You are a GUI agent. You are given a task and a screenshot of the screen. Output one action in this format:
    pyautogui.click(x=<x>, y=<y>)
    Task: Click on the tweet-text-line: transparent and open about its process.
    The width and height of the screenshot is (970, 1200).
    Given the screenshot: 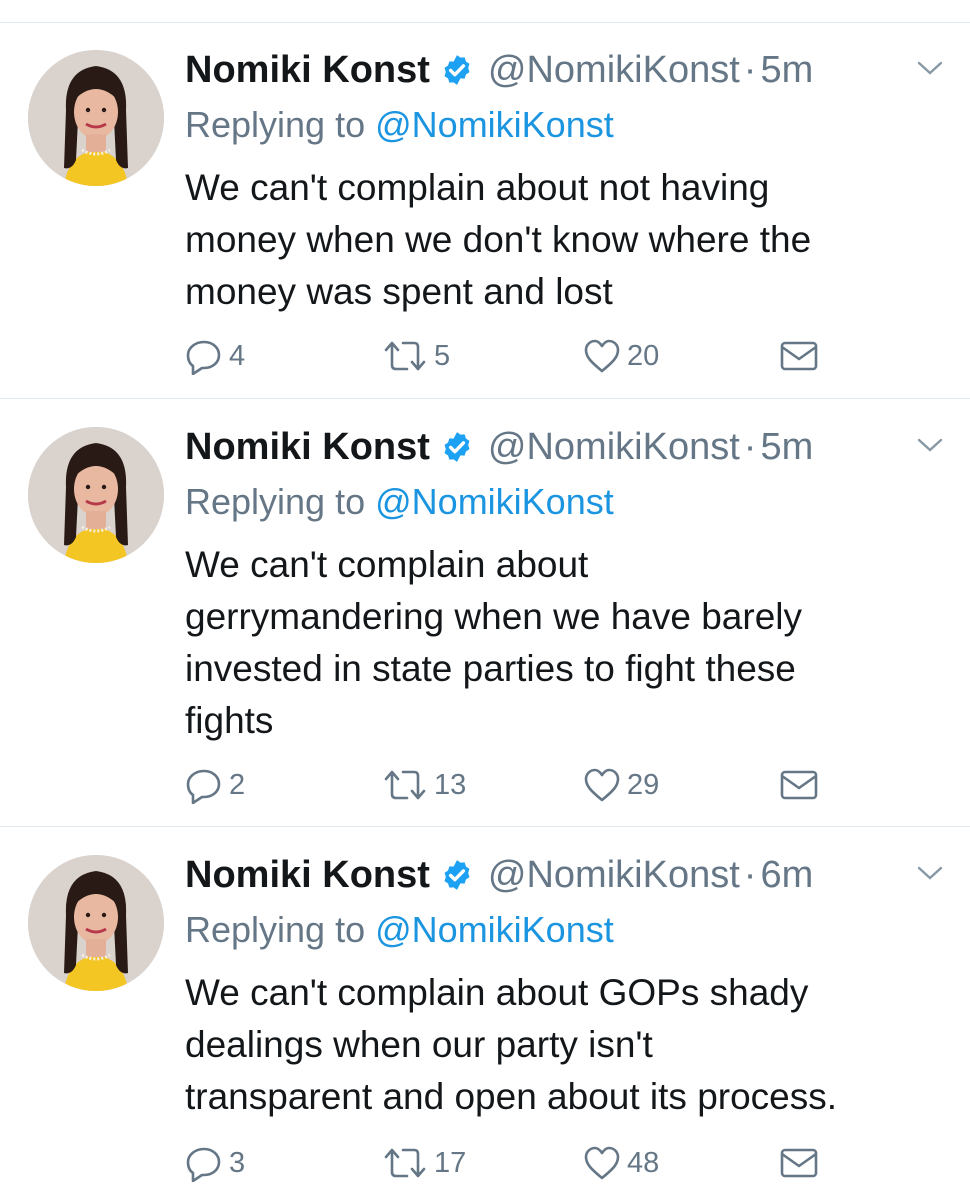 What is the action you would take?
    pyautogui.click(x=511, y=1096)
    